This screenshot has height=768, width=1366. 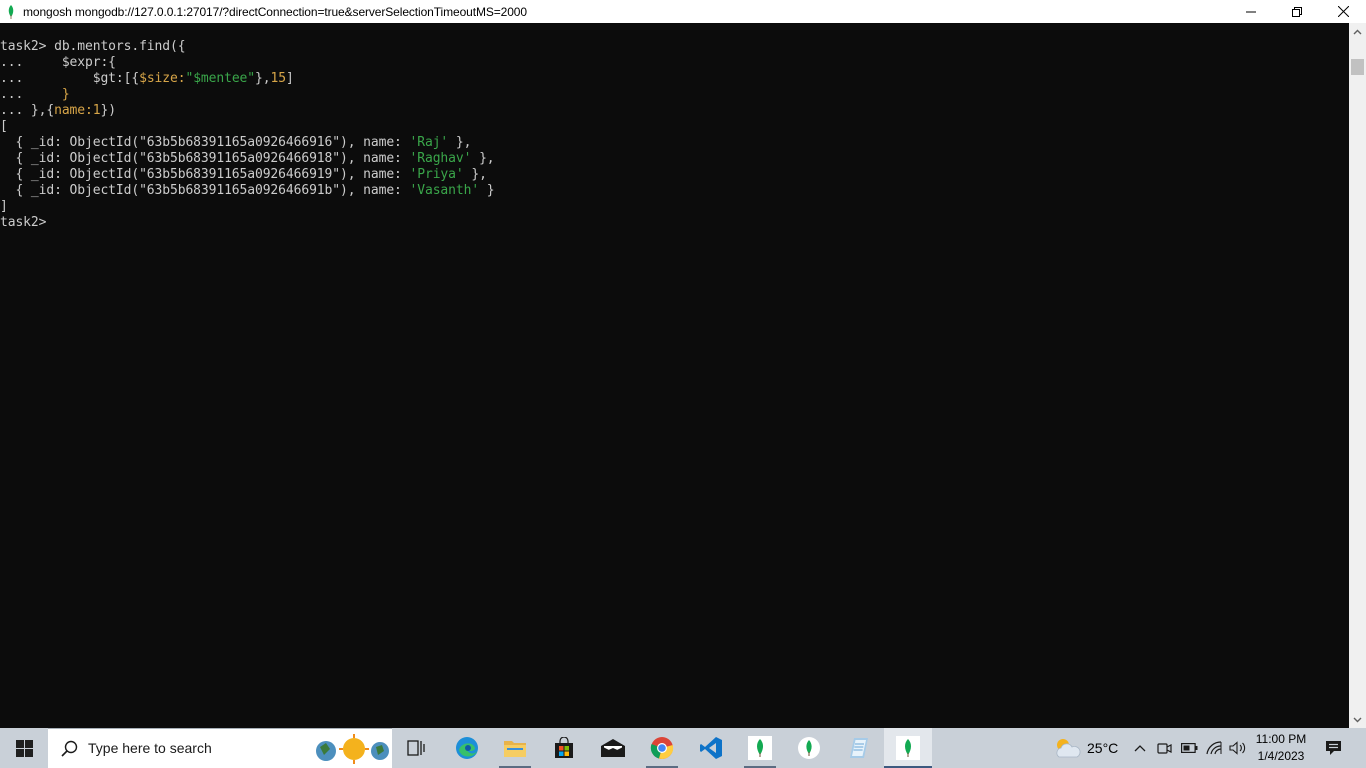 What do you see at coordinates (58, 63) in the screenshot?
I see `console-line: ... $expr:{` at bounding box center [58, 63].